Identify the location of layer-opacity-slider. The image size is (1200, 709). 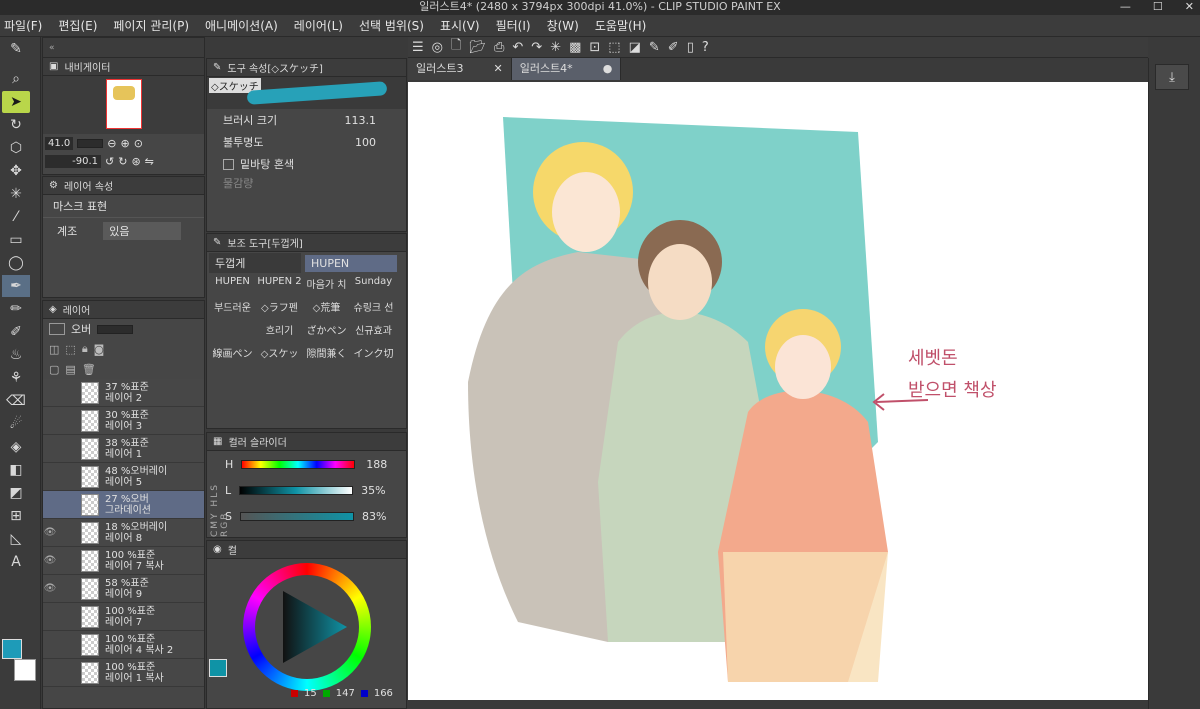
(115, 329).